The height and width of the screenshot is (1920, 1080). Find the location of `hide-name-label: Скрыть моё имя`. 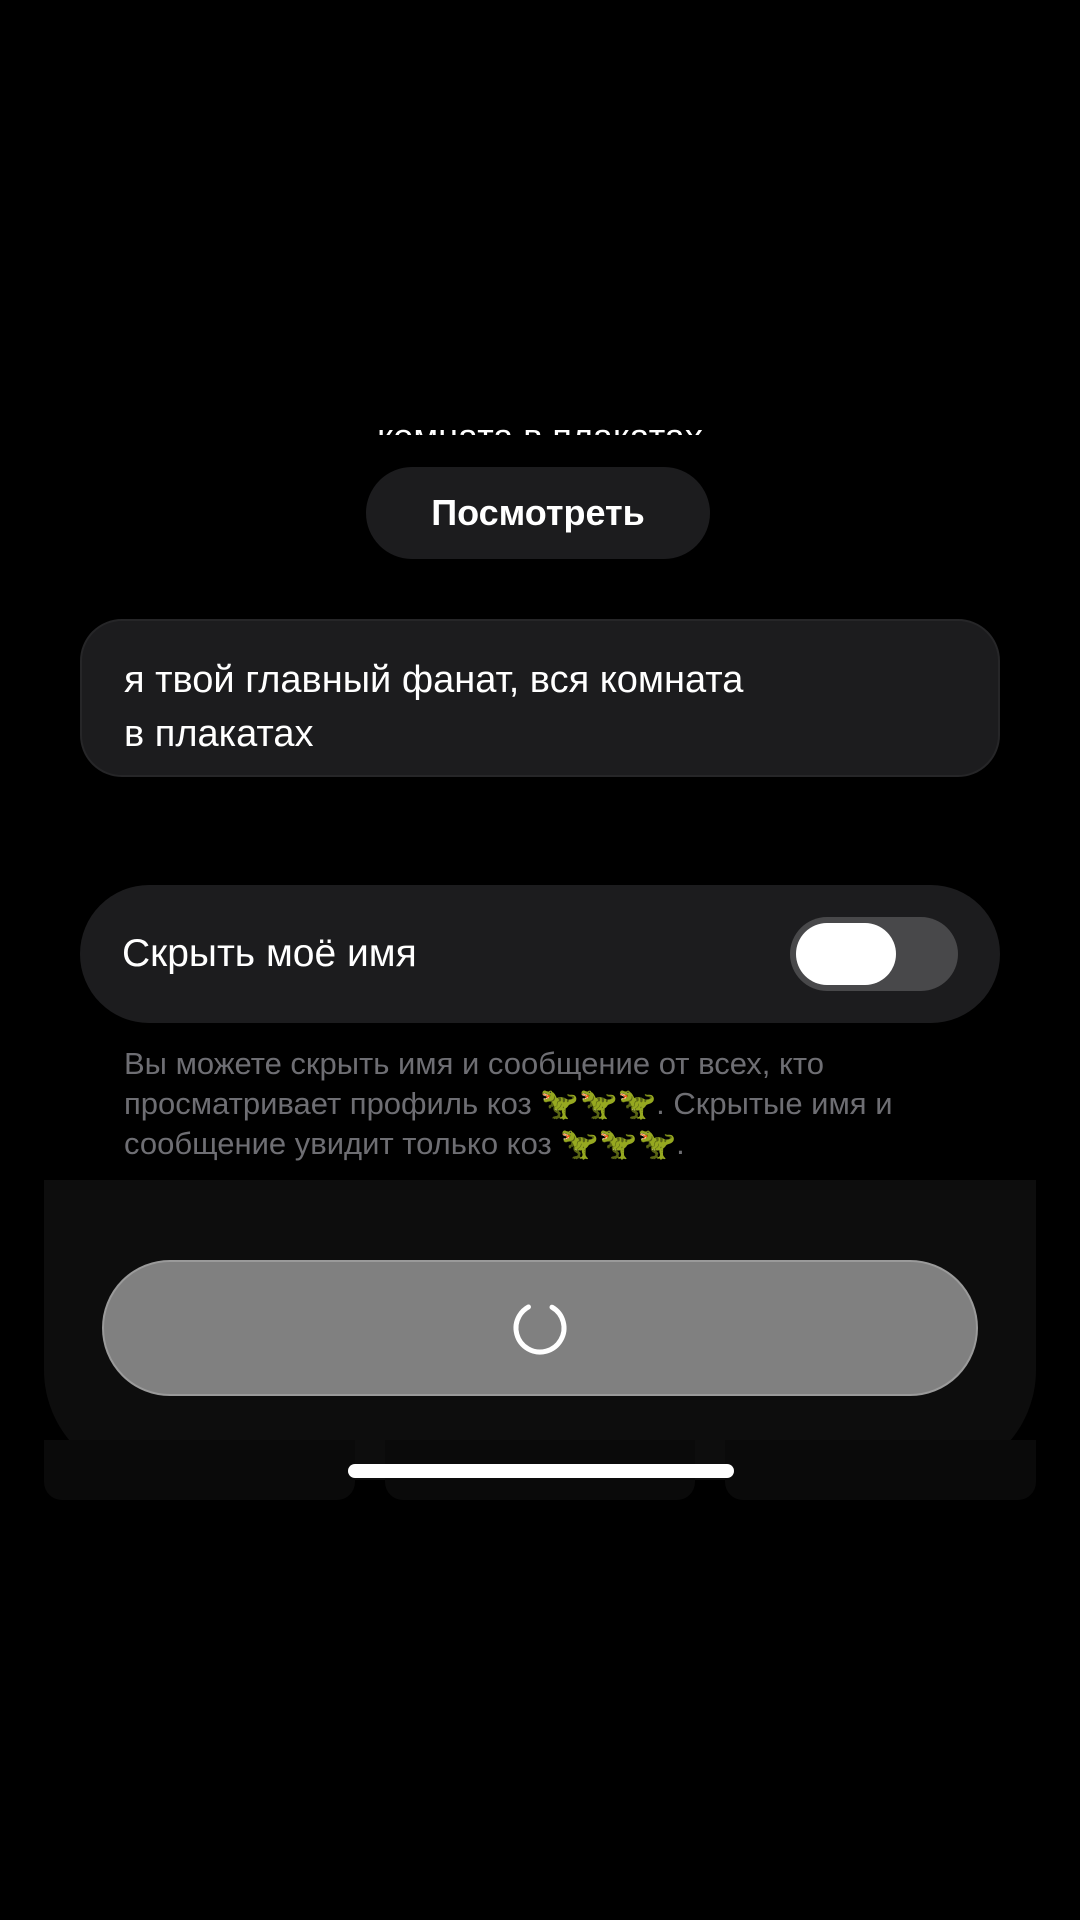

hide-name-label: Скрыть моё имя is located at coordinates (269, 953).